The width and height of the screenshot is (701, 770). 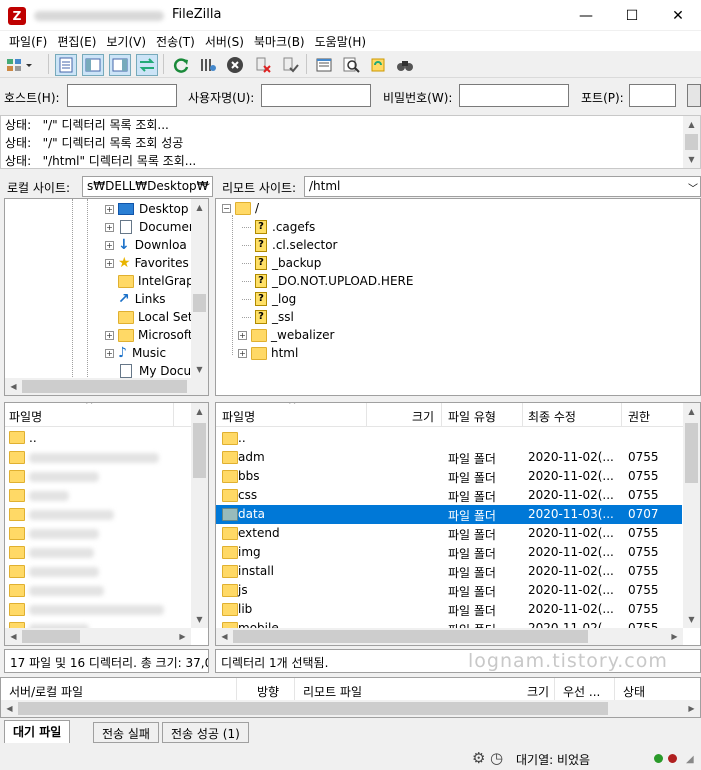 What do you see at coordinates (135, 299) in the screenshot?
I see `tree-item: ↗ Links` at bounding box center [135, 299].